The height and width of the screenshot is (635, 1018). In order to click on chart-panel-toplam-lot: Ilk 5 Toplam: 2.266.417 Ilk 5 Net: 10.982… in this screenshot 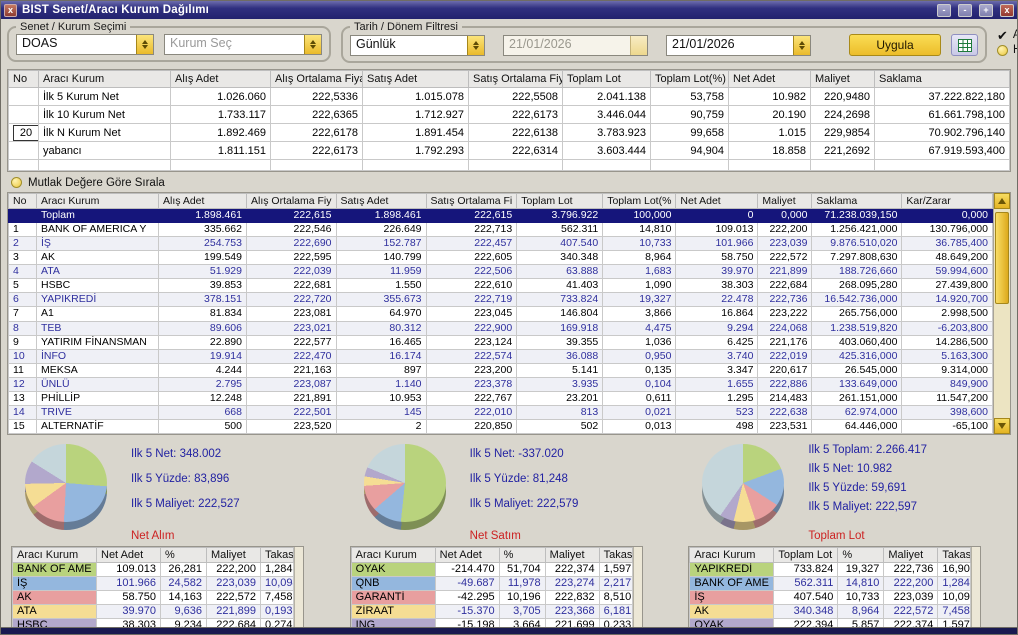, I will do `click(847, 536)`.